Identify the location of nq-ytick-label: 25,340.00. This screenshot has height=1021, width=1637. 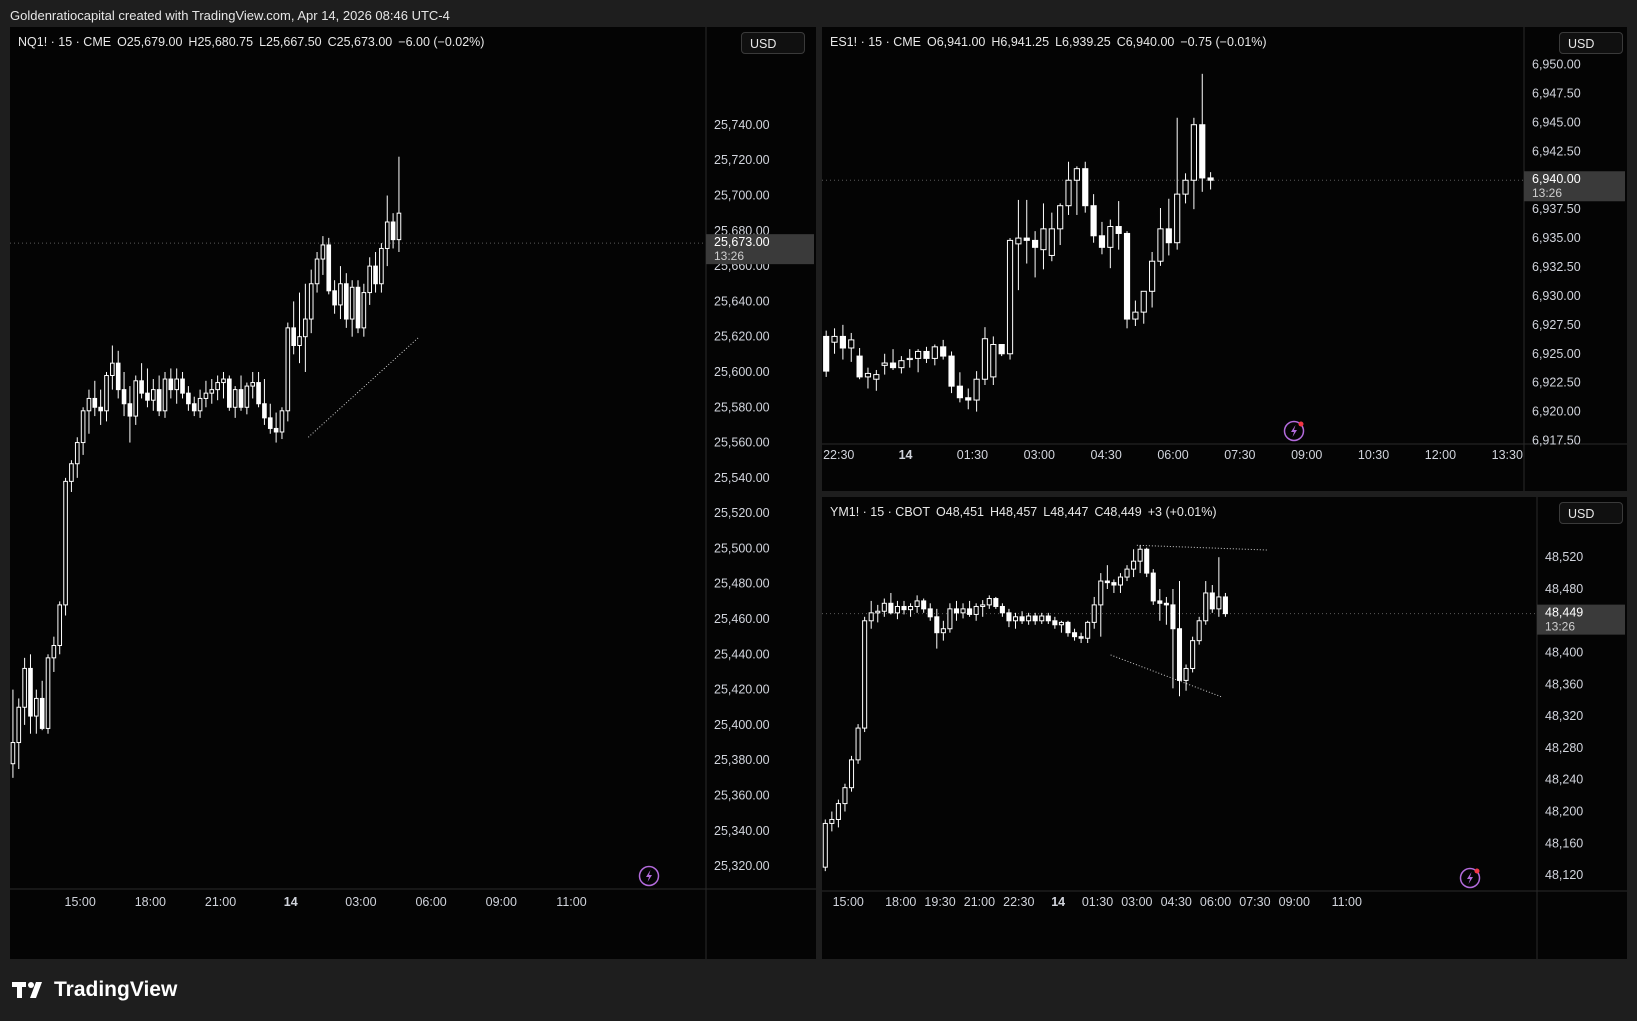
(742, 831).